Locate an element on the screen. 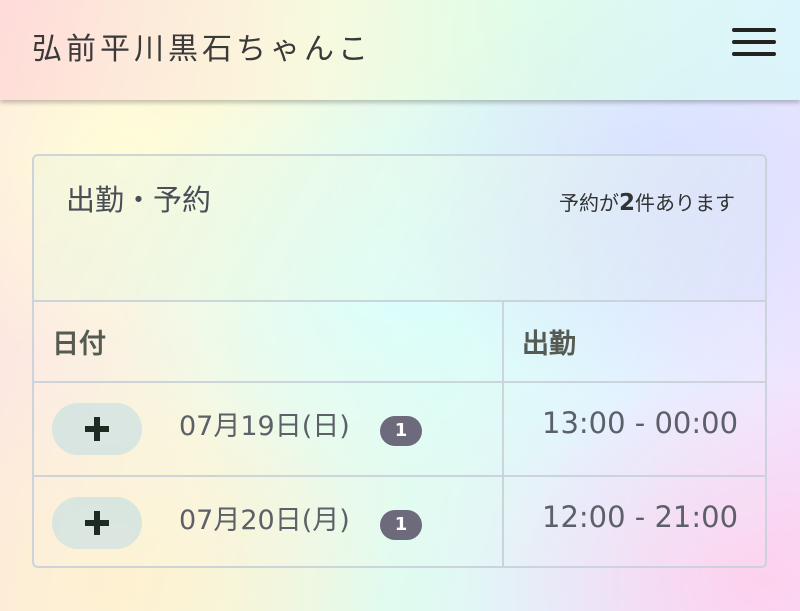  column-header-shift: 出勤 is located at coordinates (634, 342).